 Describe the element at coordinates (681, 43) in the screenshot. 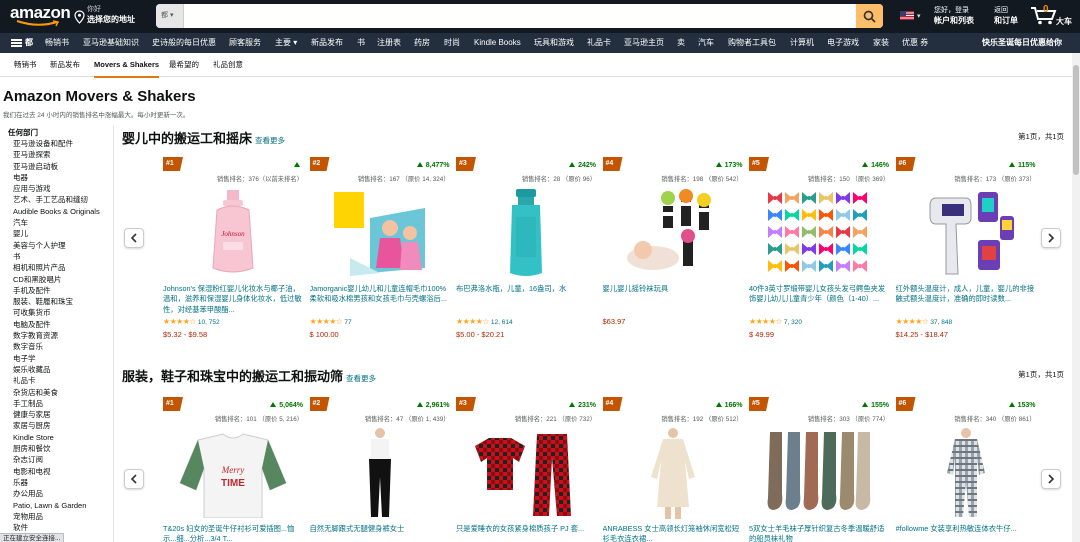

I see `nav-item: 卖` at that location.